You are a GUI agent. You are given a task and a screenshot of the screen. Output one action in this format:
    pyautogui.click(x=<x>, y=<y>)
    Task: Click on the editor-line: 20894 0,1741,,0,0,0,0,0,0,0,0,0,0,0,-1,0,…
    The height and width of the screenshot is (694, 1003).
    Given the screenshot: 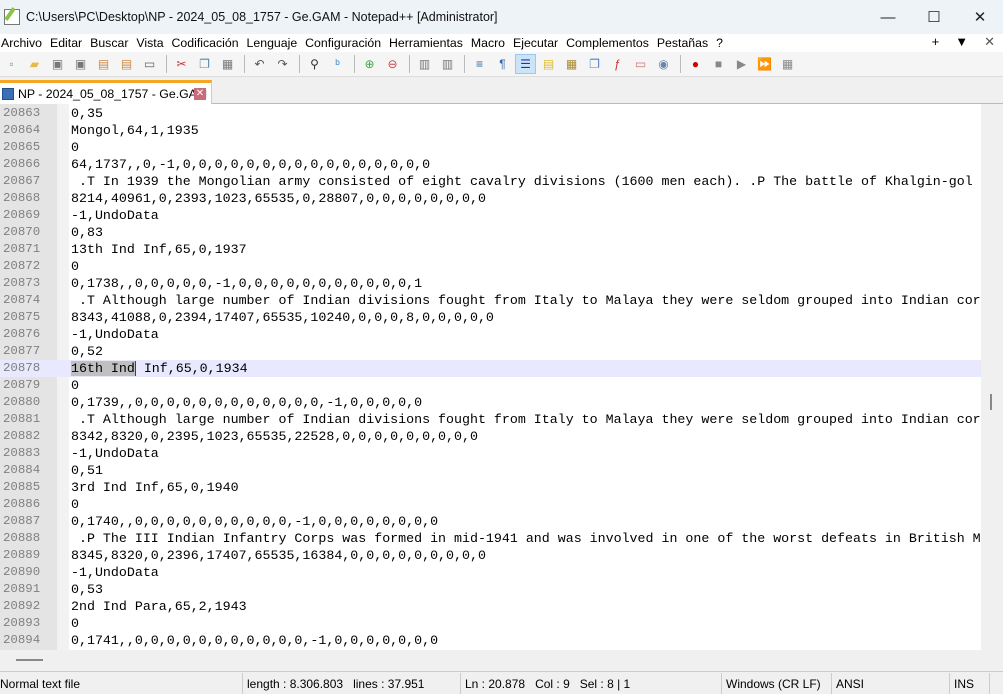 What is the action you would take?
    pyautogui.click(x=490, y=640)
    